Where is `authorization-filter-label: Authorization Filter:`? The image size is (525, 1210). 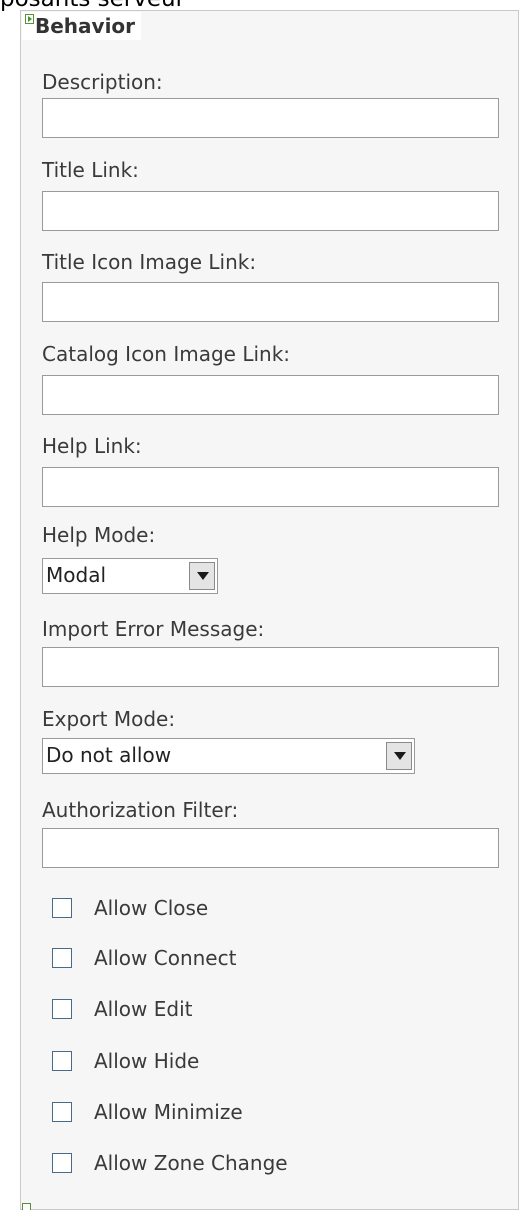 authorization-filter-label: Authorization Filter: is located at coordinates (140, 810).